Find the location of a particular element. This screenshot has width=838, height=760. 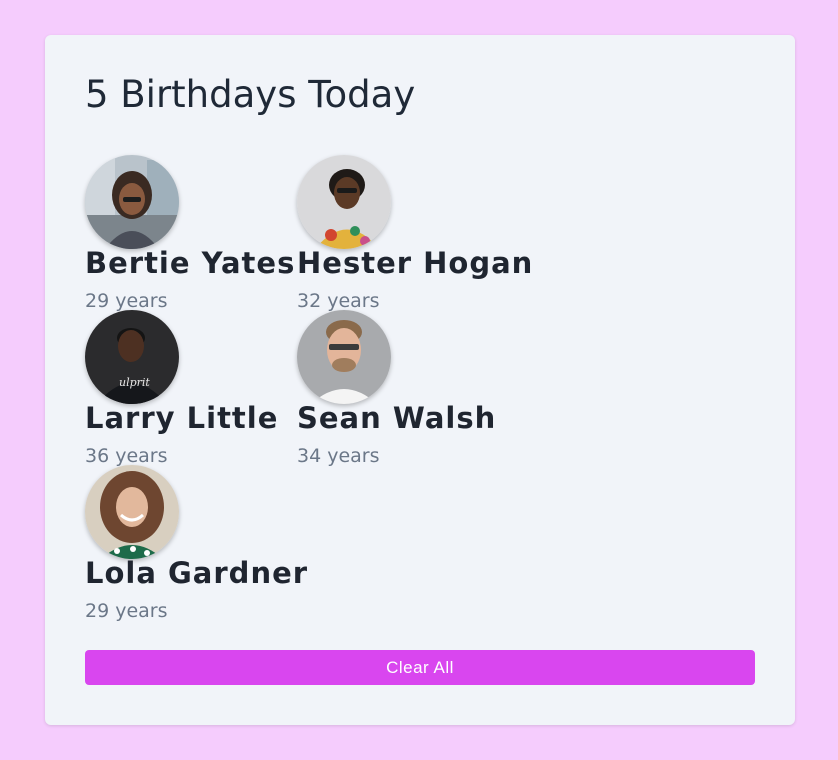

people-row: Lola Gardner 29 years is located at coordinates (325, 543).